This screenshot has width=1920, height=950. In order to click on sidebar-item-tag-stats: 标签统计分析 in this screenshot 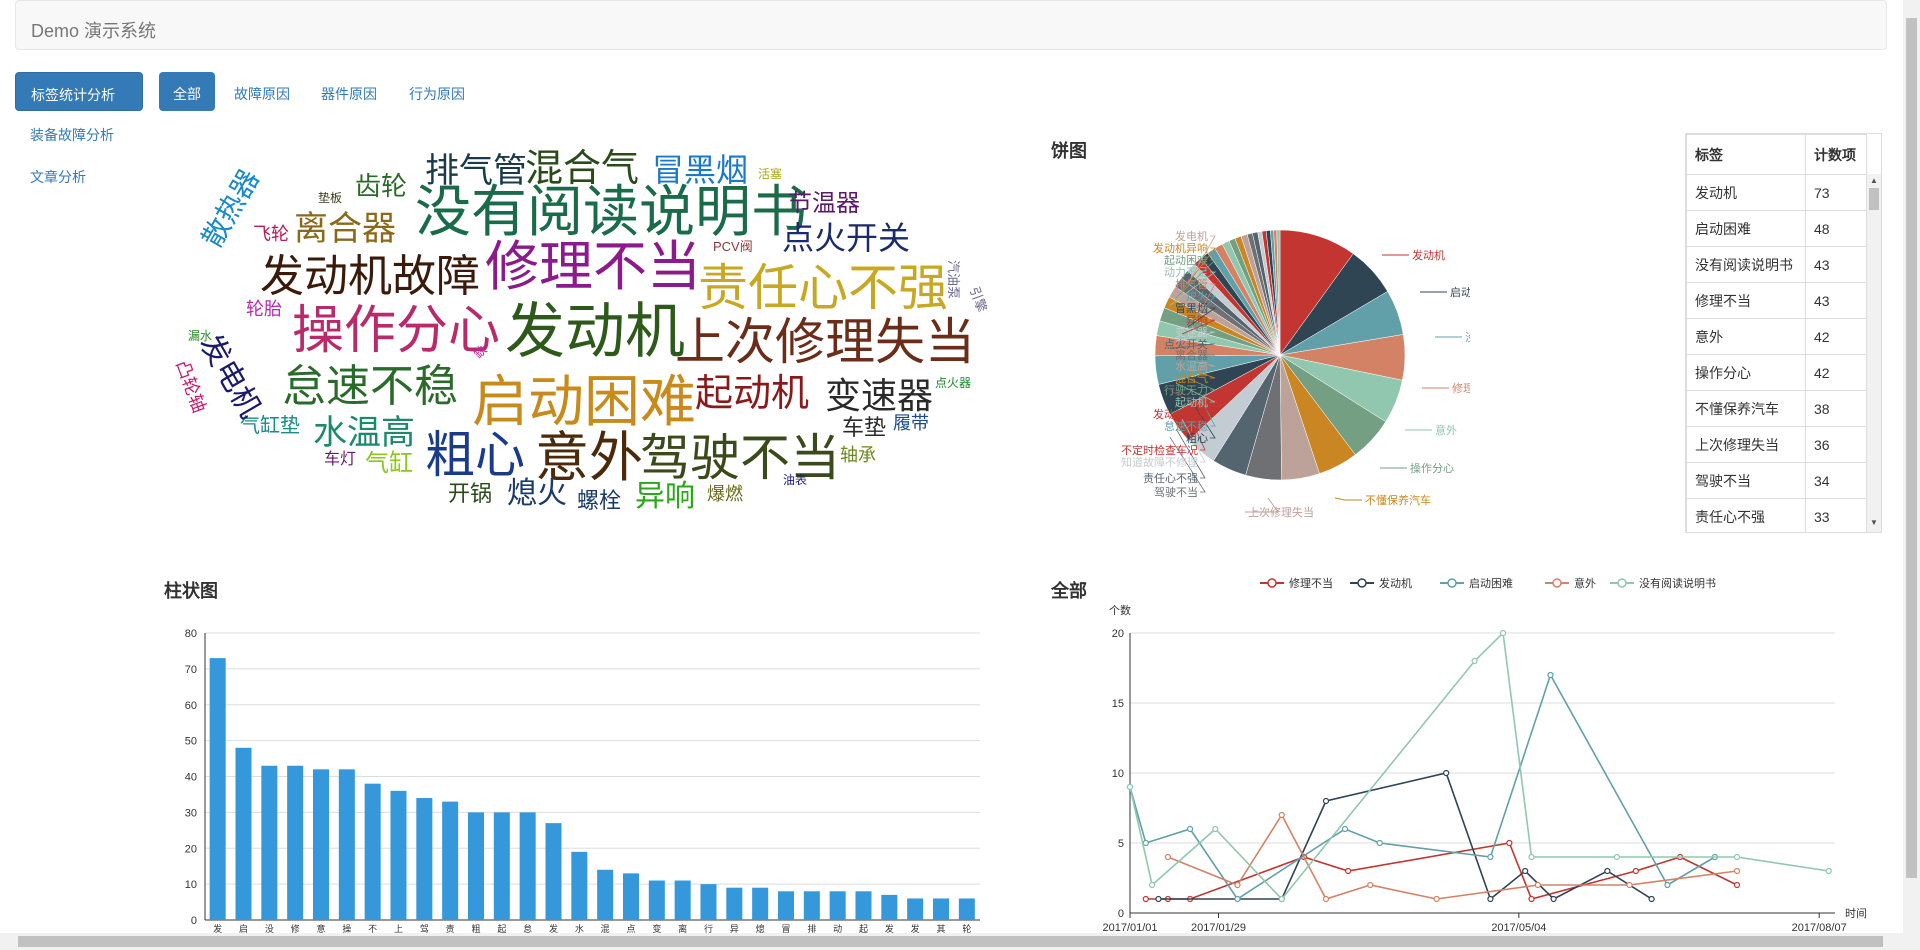, I will do `click(79, 91)`.